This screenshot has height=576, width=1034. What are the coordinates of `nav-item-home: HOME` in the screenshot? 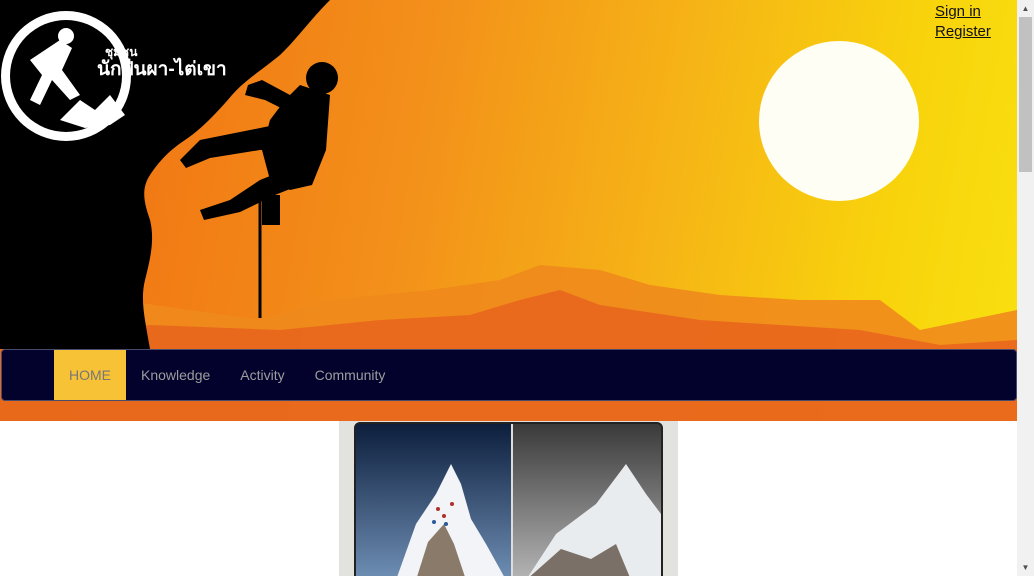 It's located at (90, 375).